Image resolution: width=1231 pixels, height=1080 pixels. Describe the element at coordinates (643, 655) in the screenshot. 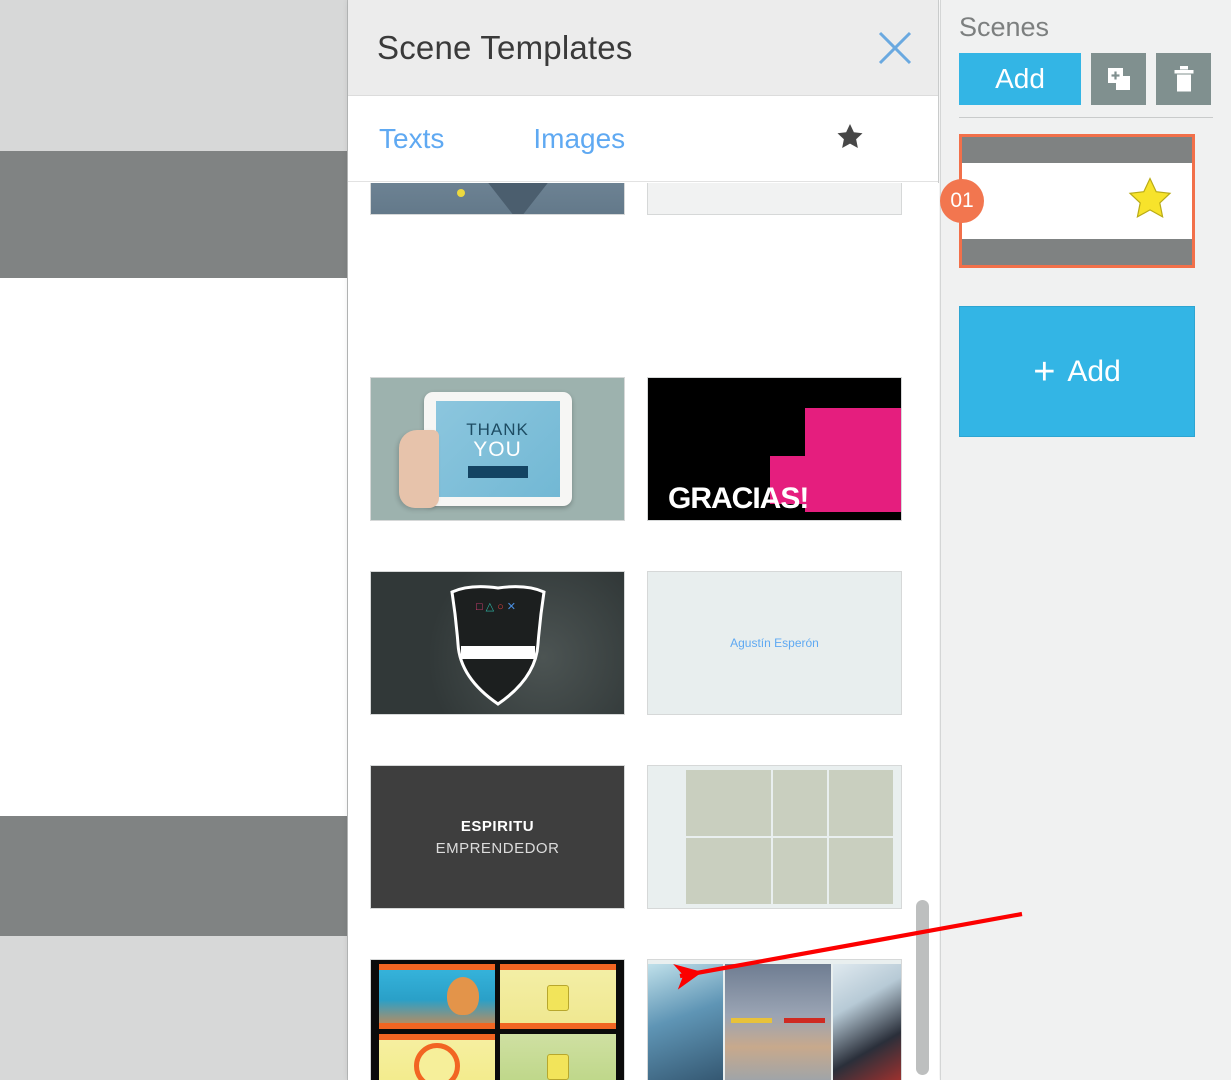

I see `template-row: □△○✕ Agustín Esperón` at that location.